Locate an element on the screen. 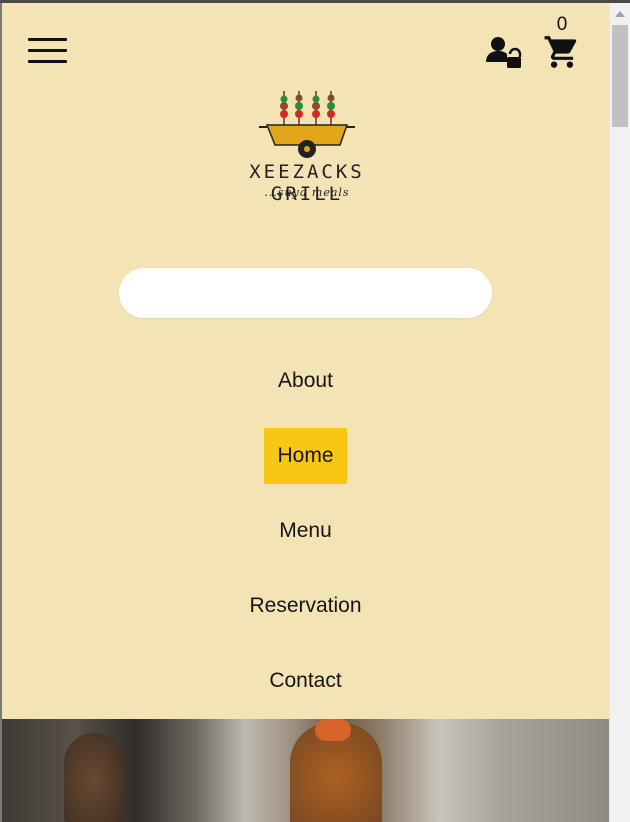  brand-tagline: ...suya meals is located at coordinates (307, 192).